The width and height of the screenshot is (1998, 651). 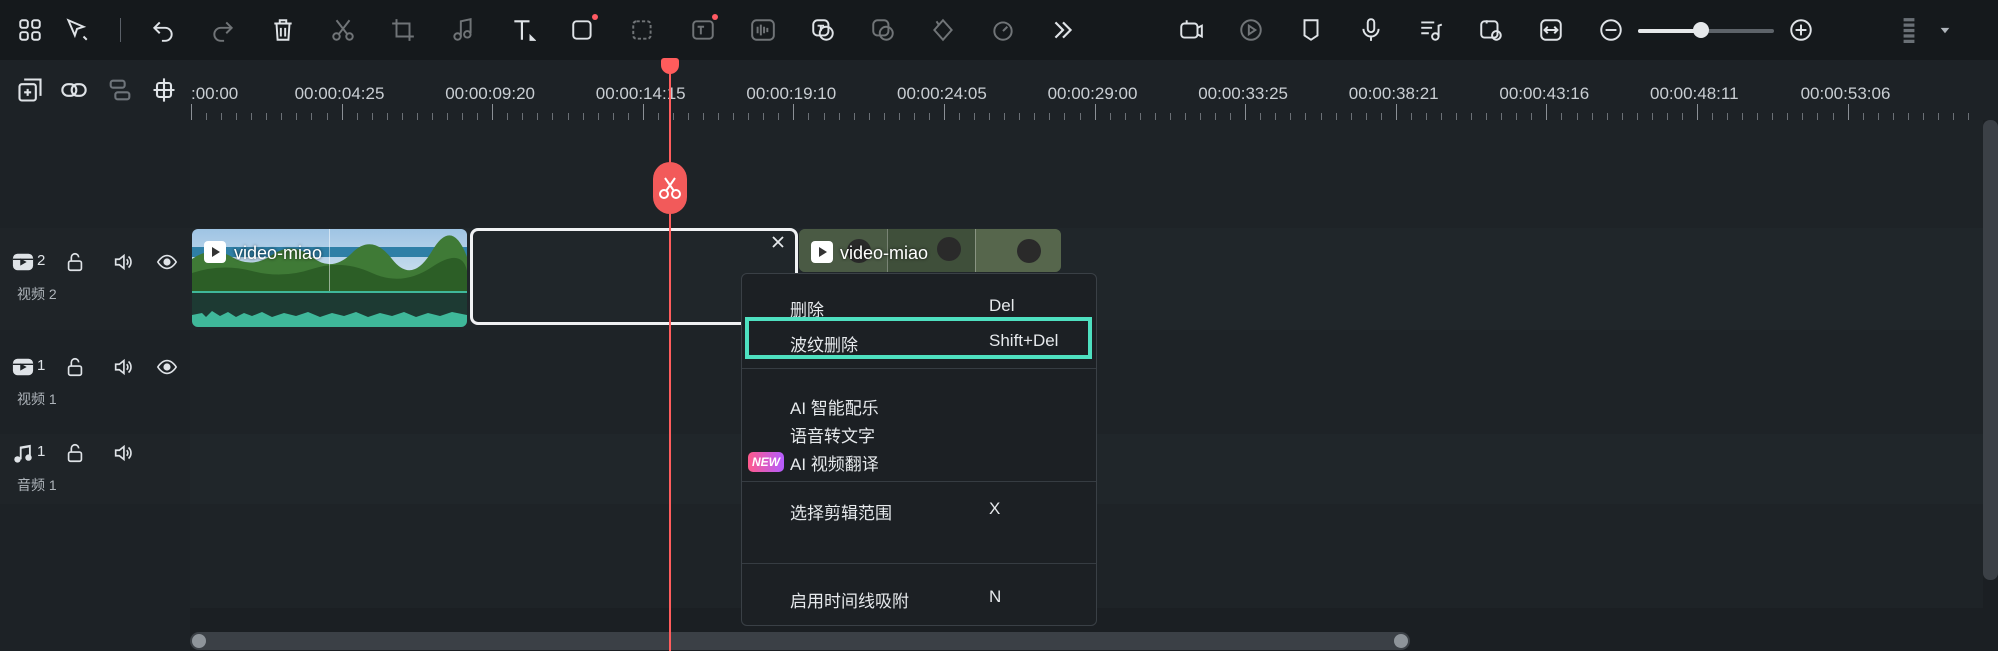 I want to click on scroll-start-handle, so click(x=199, y=641).